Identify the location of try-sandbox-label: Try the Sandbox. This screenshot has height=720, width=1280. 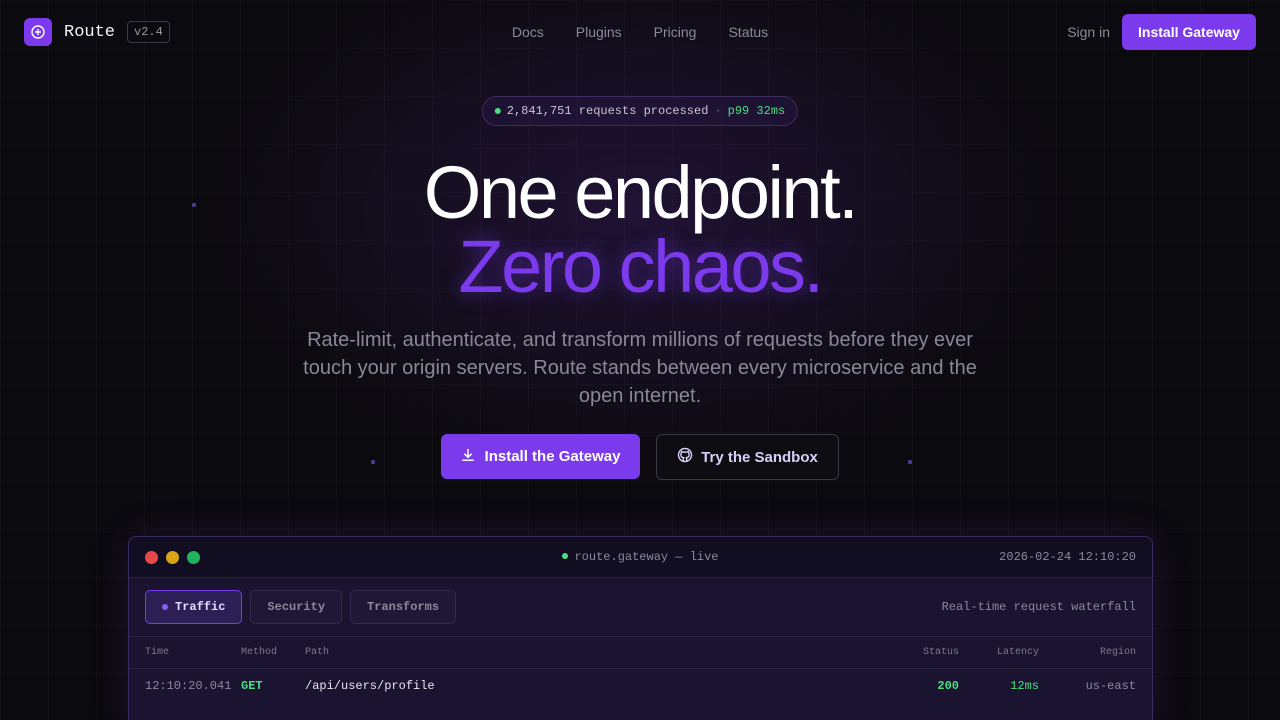
(759, 457).